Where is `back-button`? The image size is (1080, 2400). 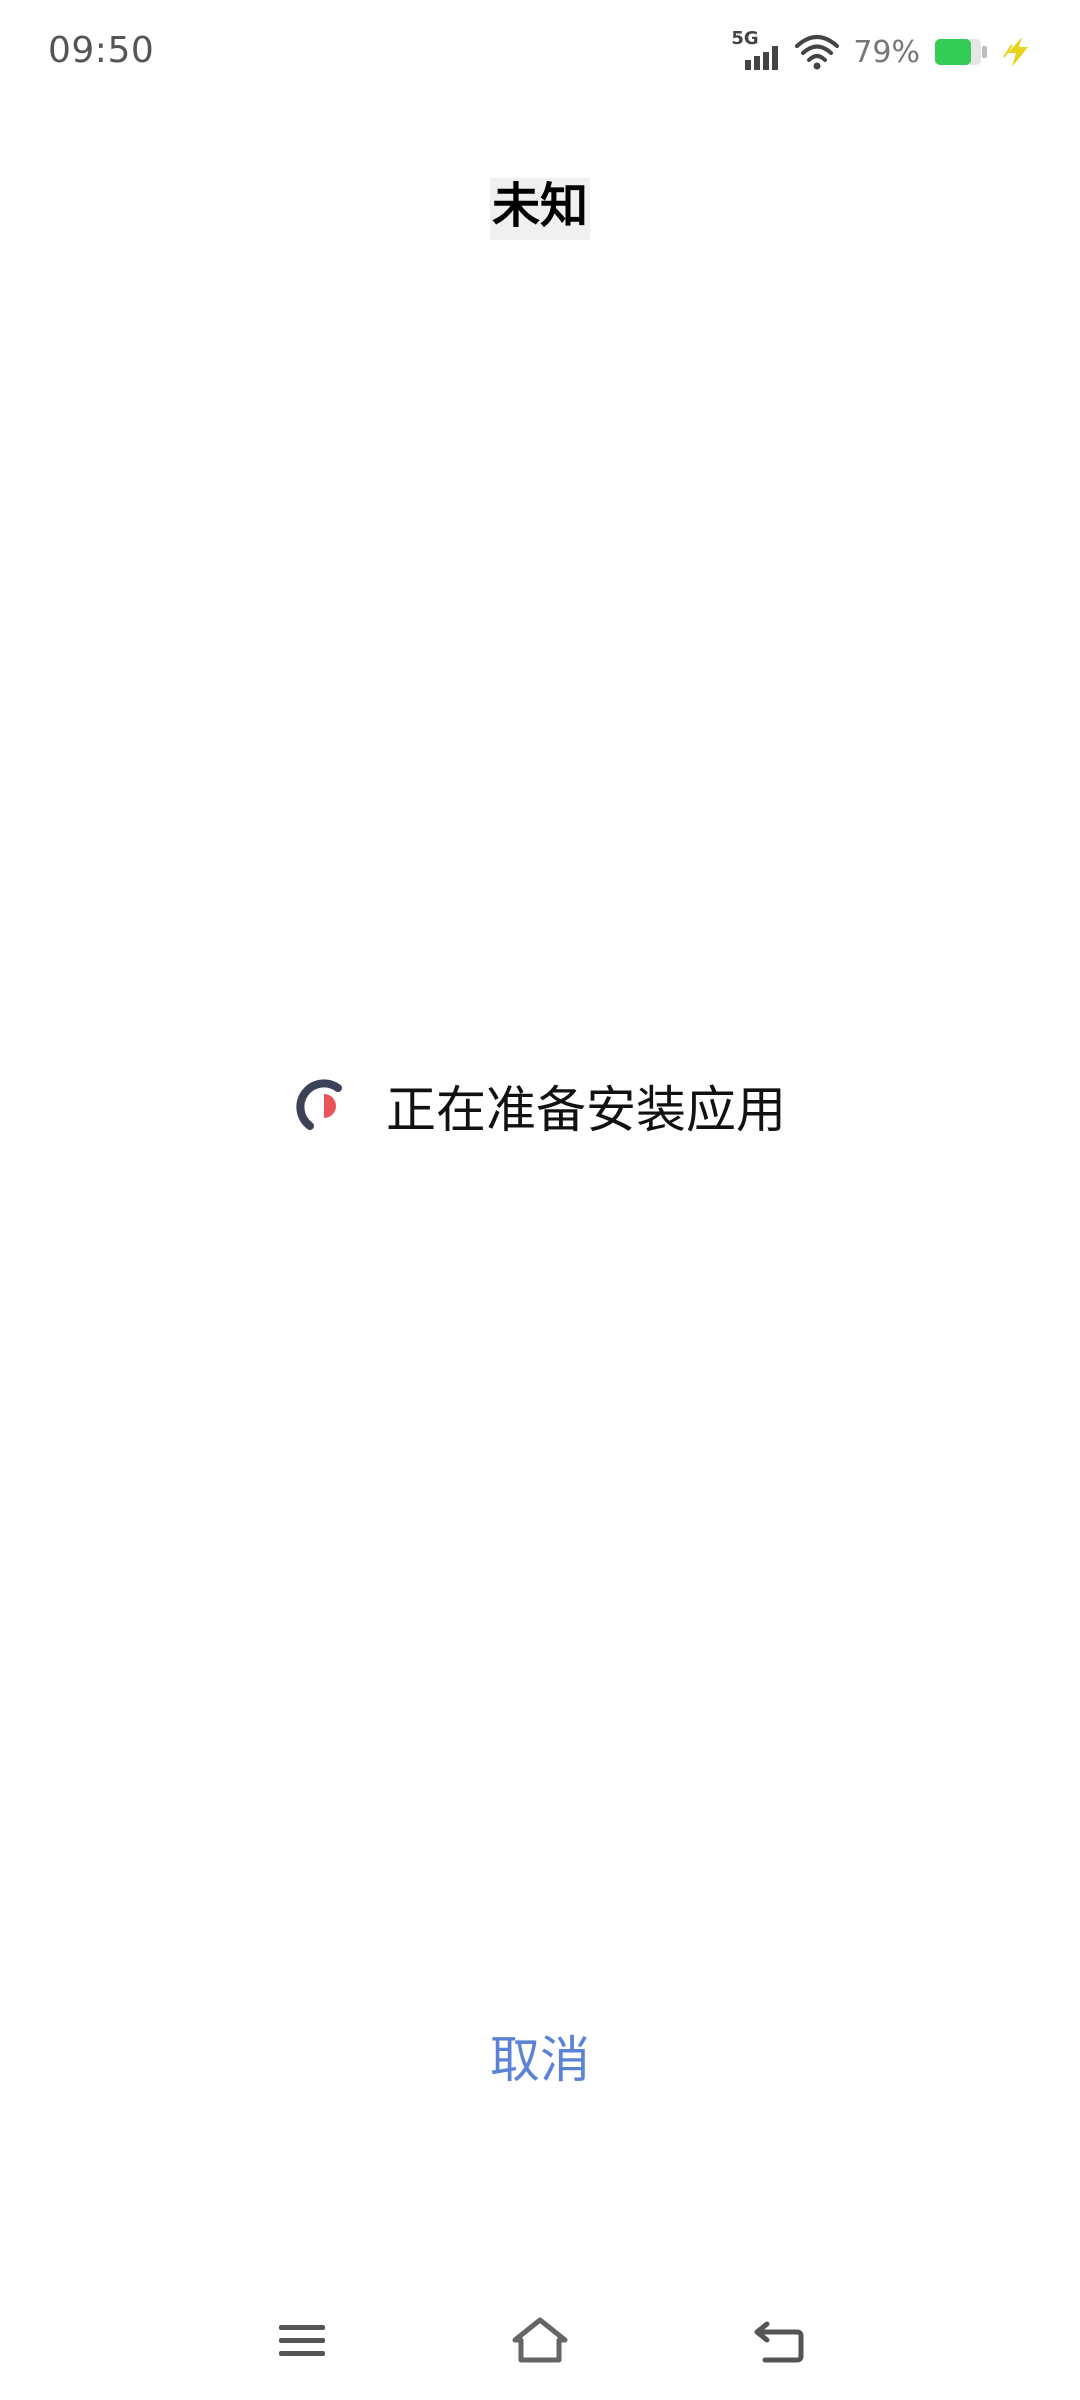 back-button is located at coordinates (780, 2341).